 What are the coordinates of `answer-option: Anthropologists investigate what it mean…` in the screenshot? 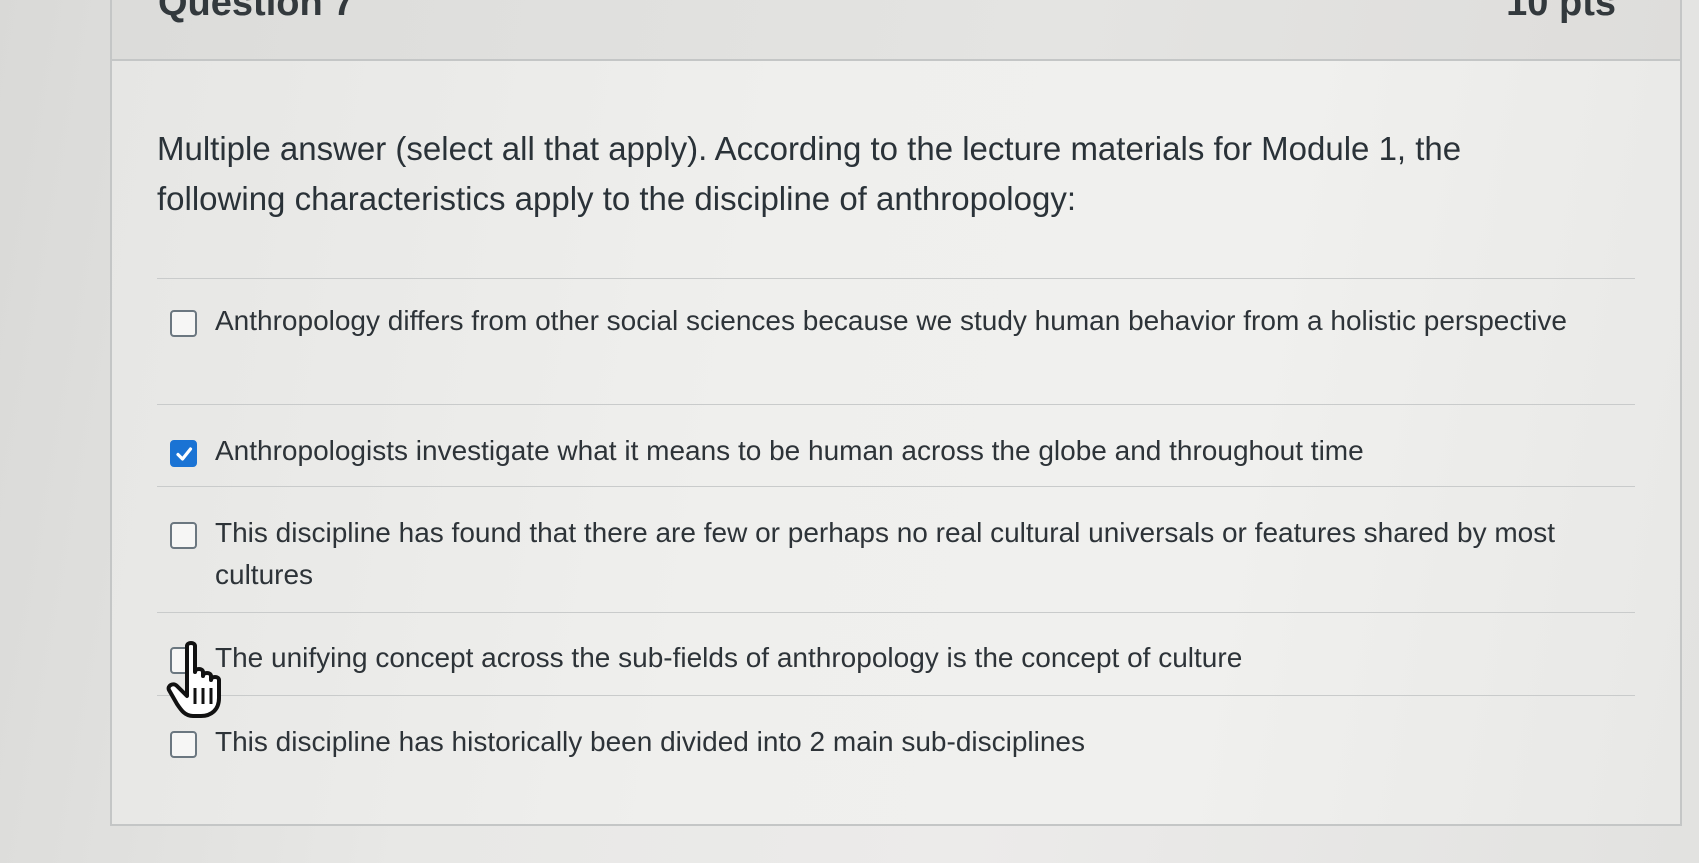 It's located at (896, 445).